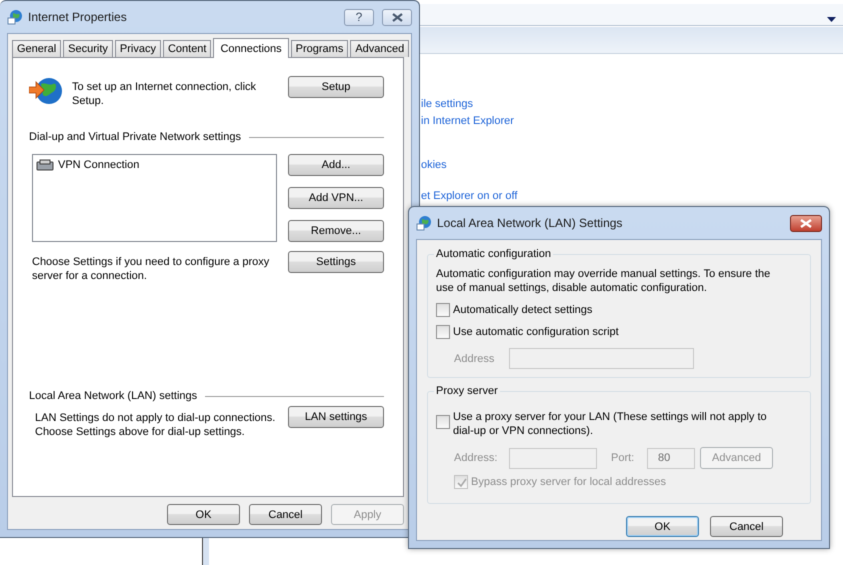  What do you see at coordinates (155, 418) in the screenshot?
I see `lan-description: LAN Settings do not apply to dial-up connections.` at bounding box center [155, 418].